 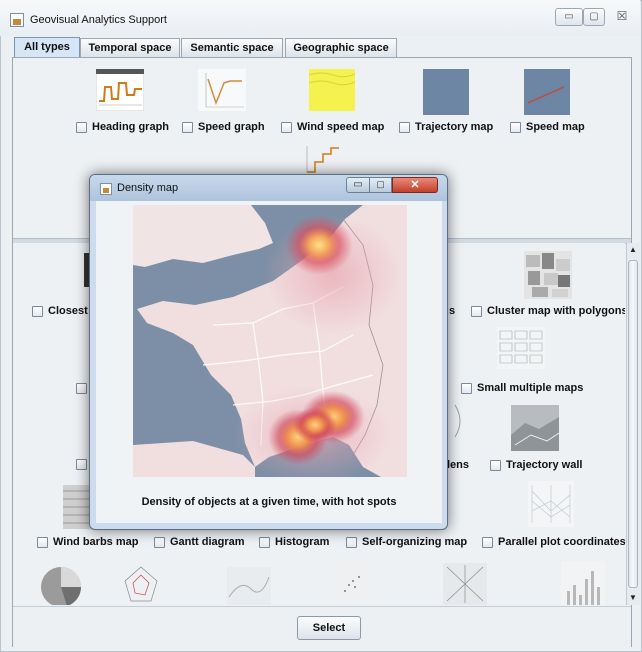 I want to click on wind-barbs-map-label: Wind barbs map, so click(x=96, y=542).